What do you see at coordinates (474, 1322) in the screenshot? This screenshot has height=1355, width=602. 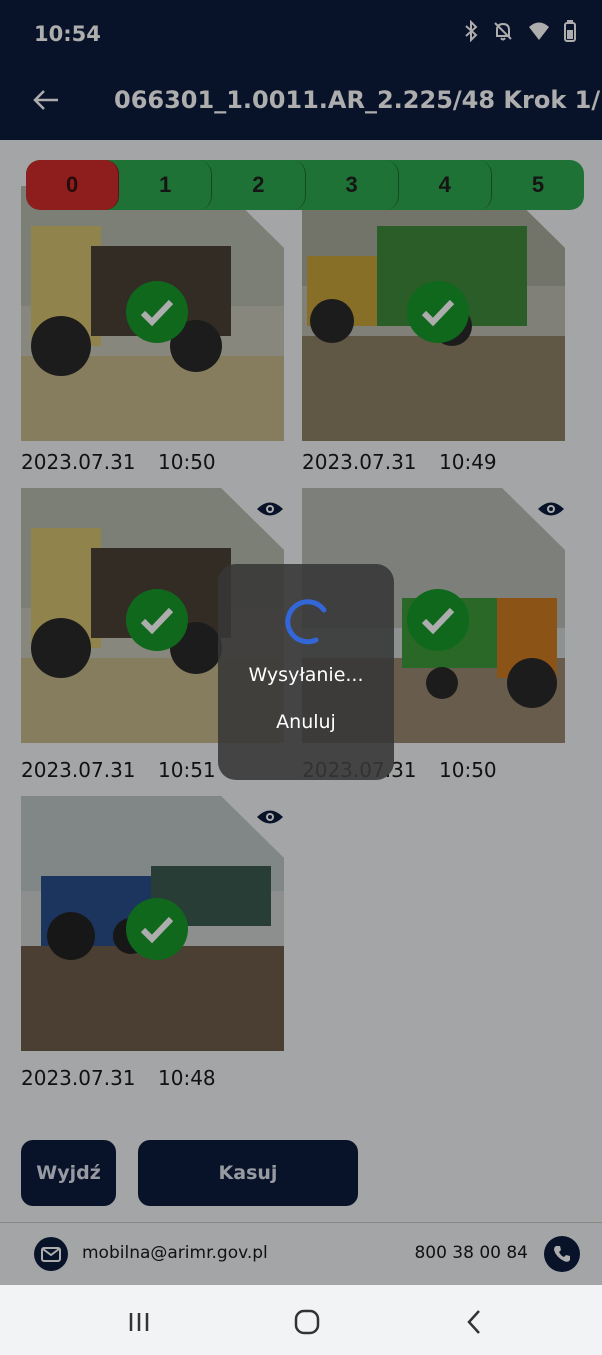 I see `back-nav-icon` at bounding box center [474, 1322].